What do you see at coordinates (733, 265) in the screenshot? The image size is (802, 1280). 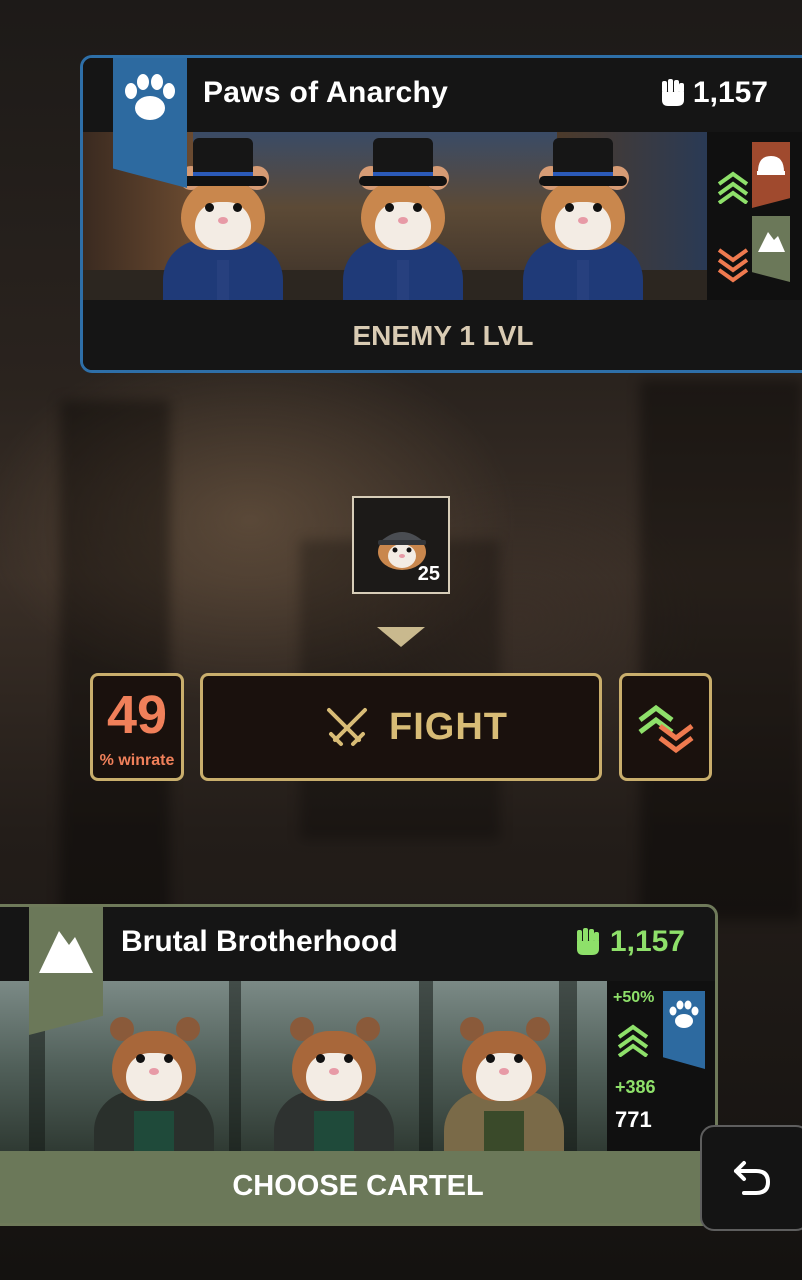 I see `weakness-chevrons-down-icon` at bounding box center [733, 265].